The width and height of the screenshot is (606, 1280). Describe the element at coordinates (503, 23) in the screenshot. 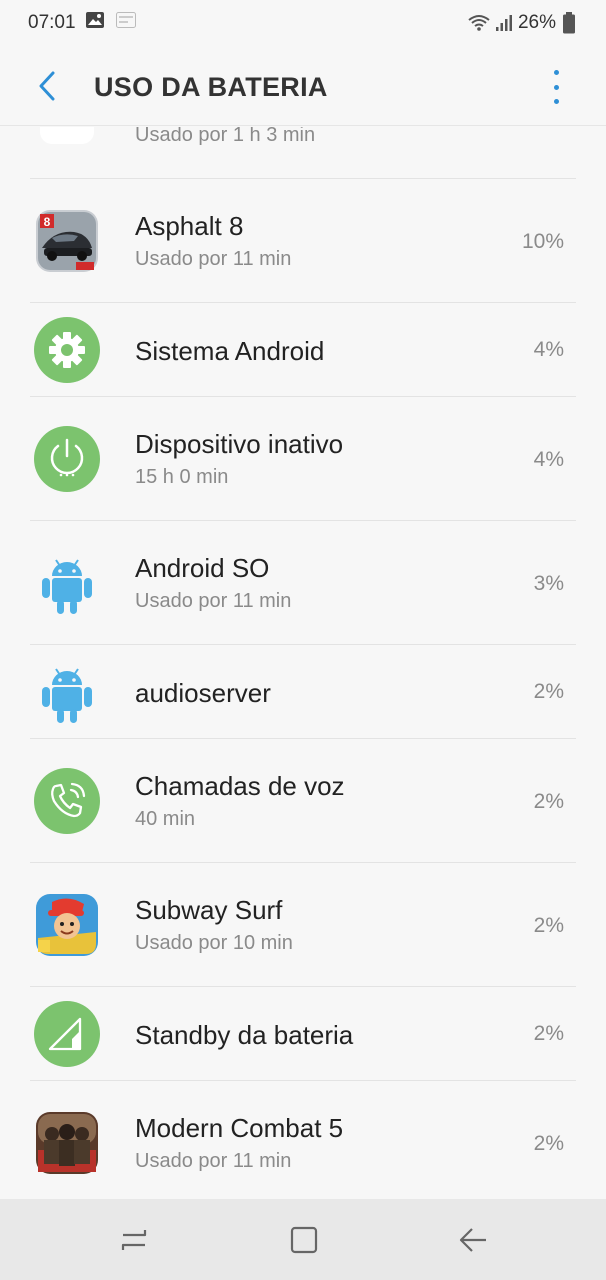

I see `signal-strength-icon` at that location.